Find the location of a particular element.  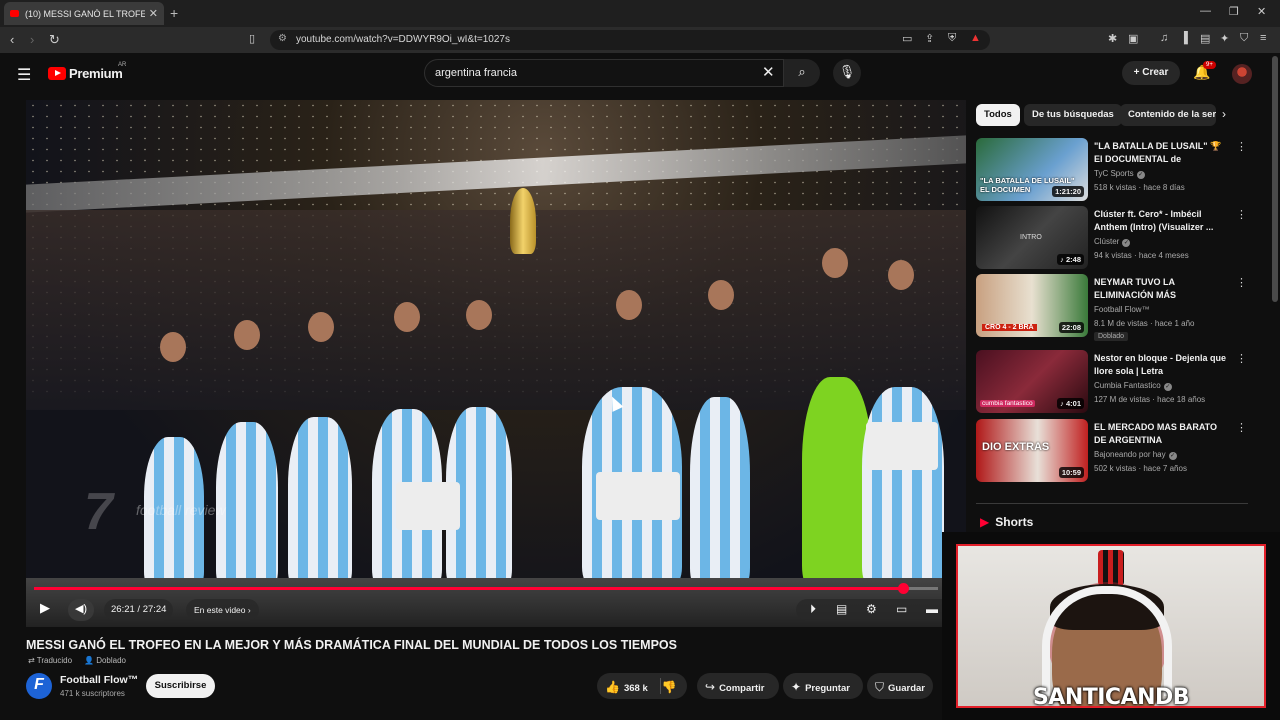

video-thumbnail: DIO EXTRAS 10:59 is located at coordinates (1032, 450).